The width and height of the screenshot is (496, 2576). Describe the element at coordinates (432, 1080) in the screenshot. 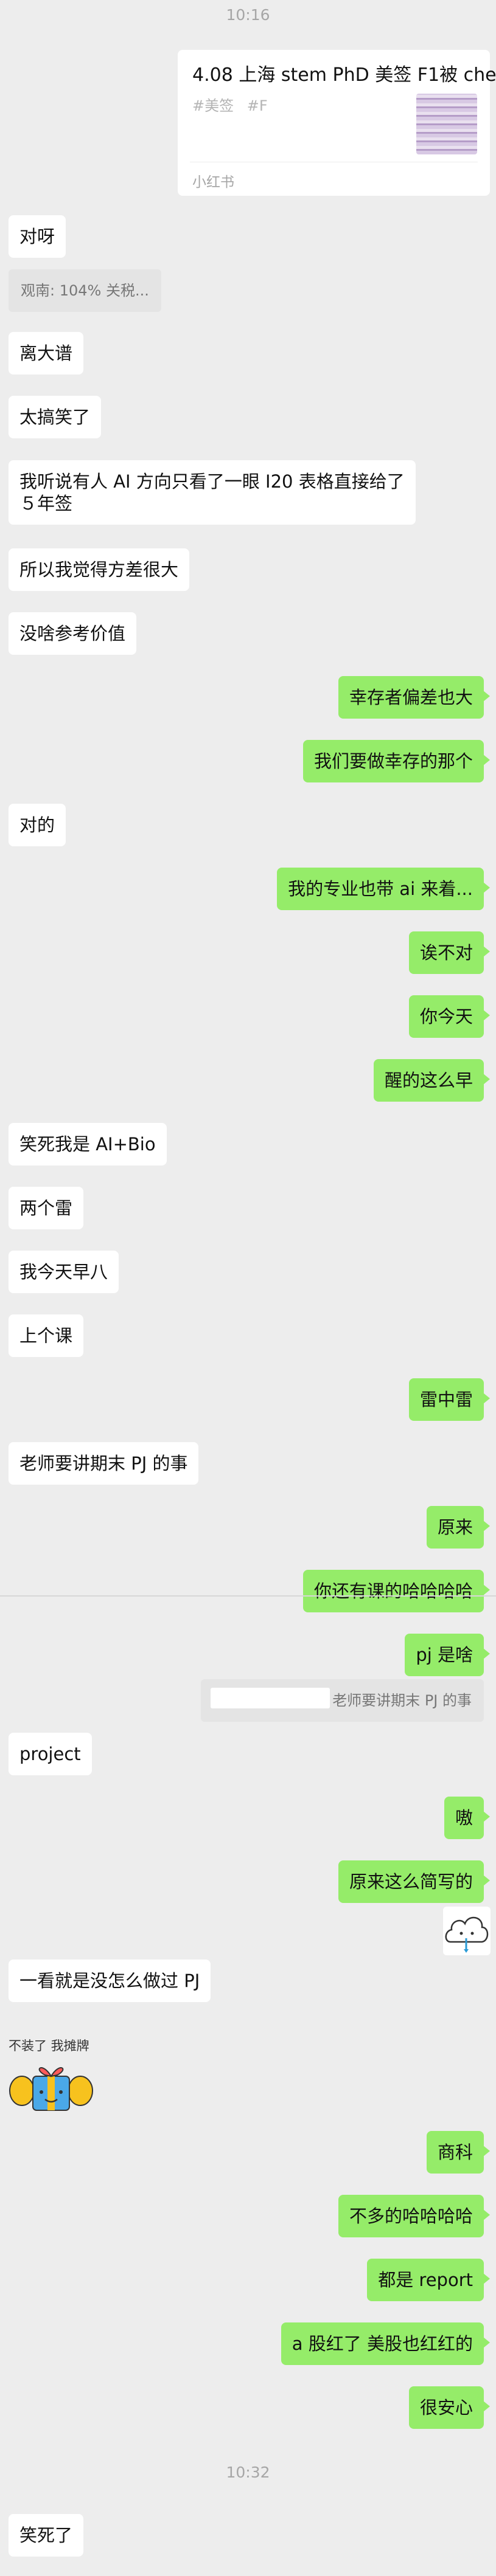

I see `message-bubble: 醒的这么早` at that location.